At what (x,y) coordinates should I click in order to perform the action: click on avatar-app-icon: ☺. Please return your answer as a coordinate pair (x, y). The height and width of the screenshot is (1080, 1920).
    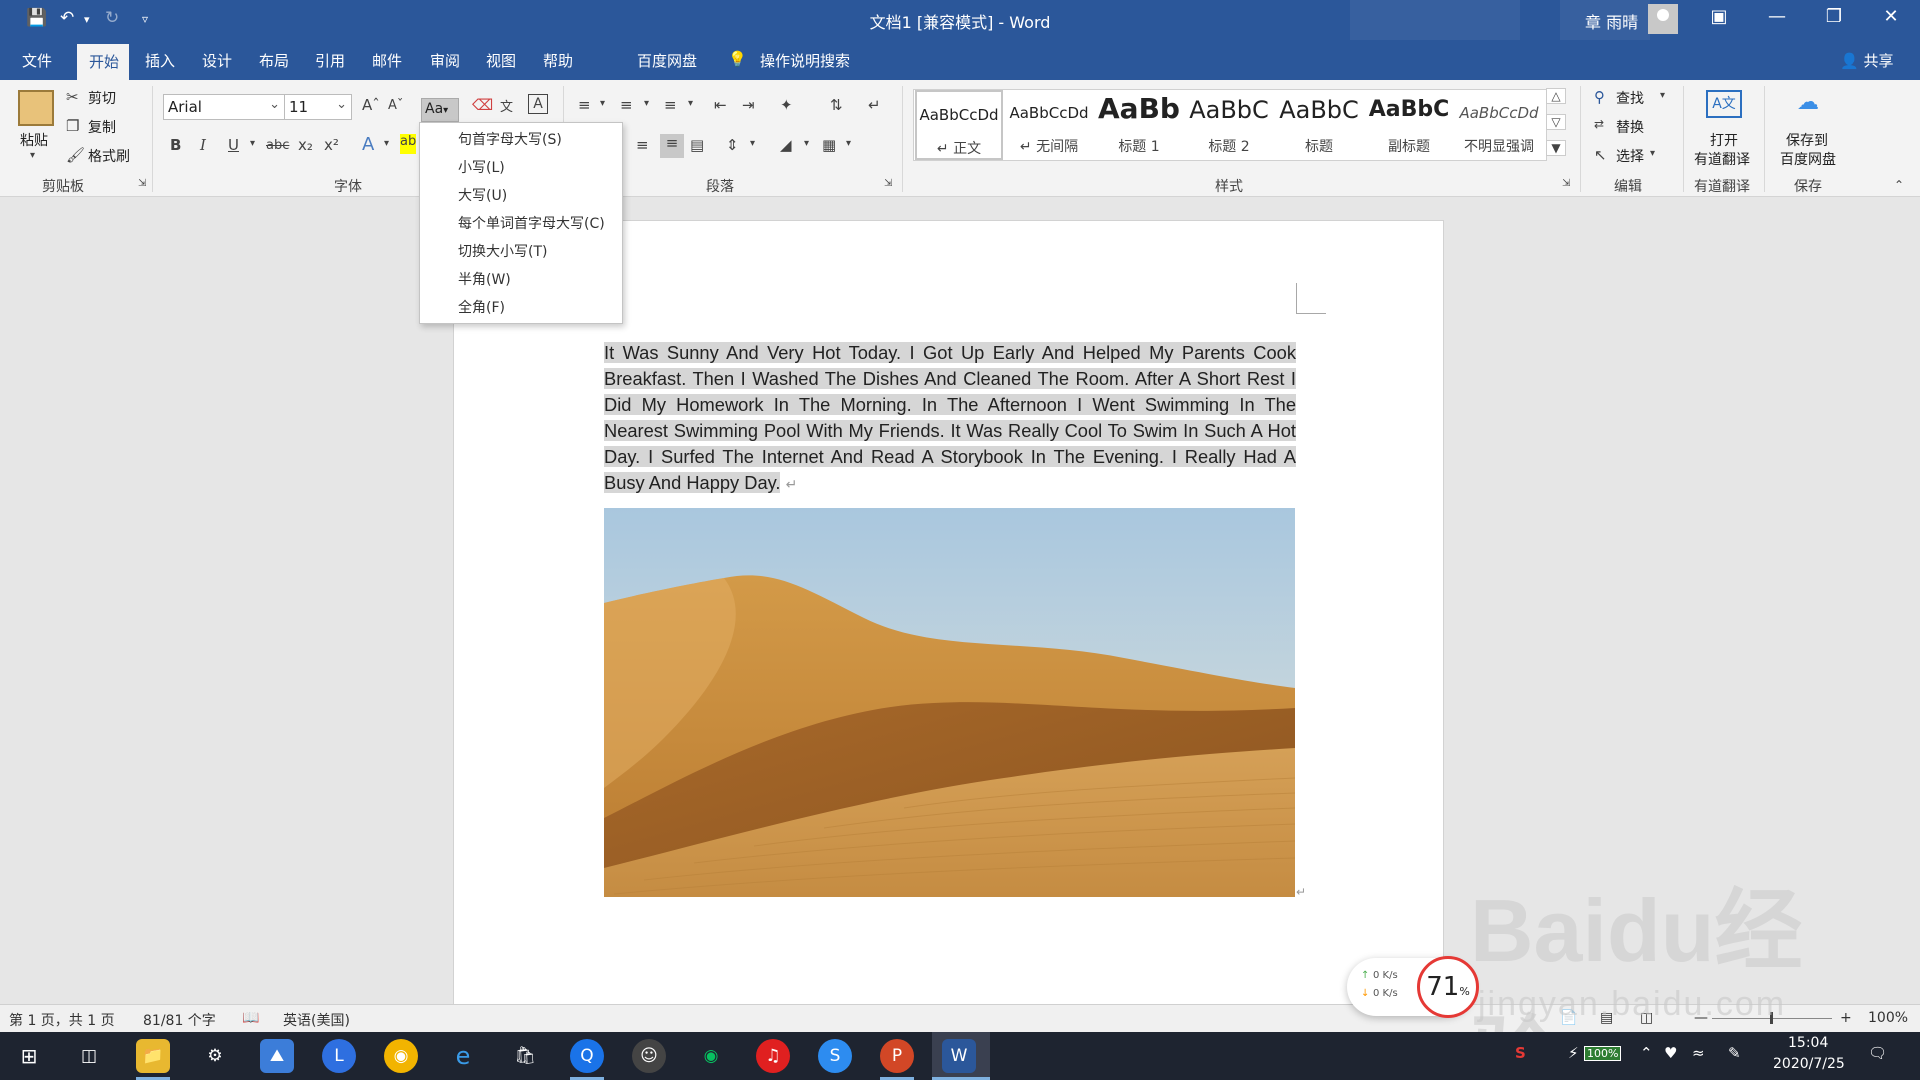
    Looking at the image, I should click on (649, 1056).